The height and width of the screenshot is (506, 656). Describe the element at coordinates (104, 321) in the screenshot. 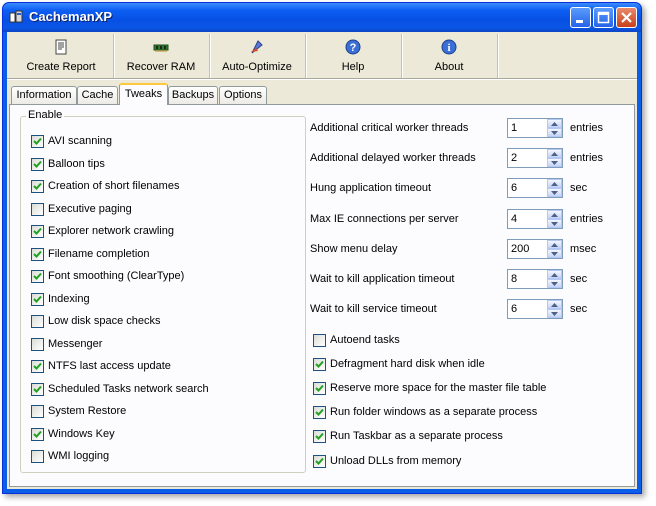

I see `low-disk-space-checks-label: Low disk space checks` at that location.